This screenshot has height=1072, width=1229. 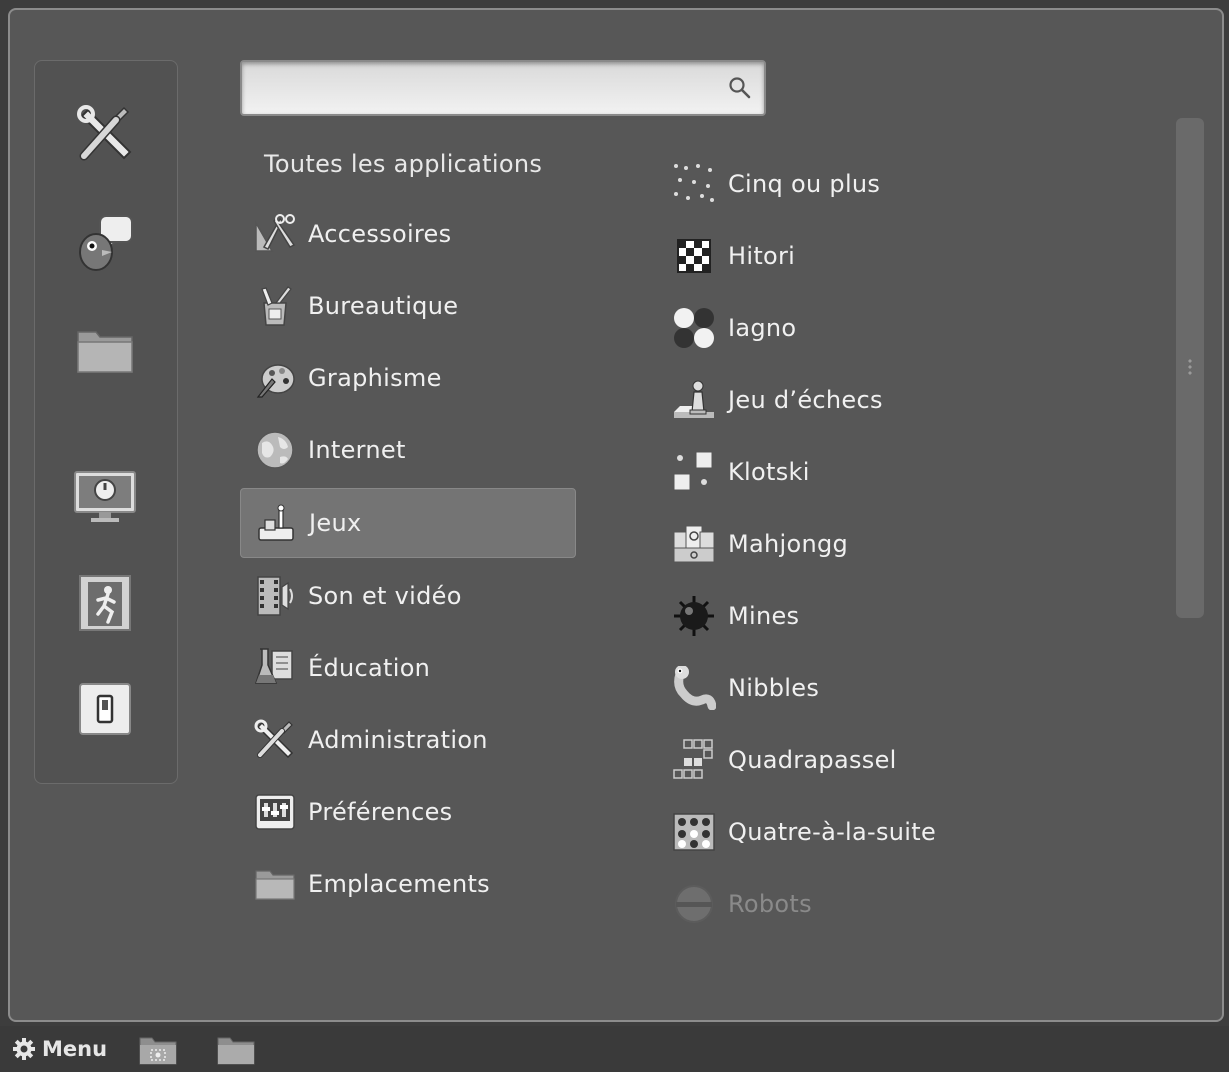 I want to click on screenshot-icon, so click(x=158, y=1051).